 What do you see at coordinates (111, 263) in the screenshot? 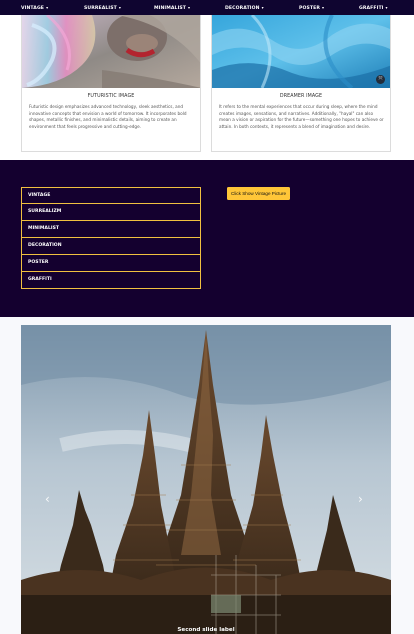
I see `category-item-poster: POSTER` at bounding box center [111, 263].